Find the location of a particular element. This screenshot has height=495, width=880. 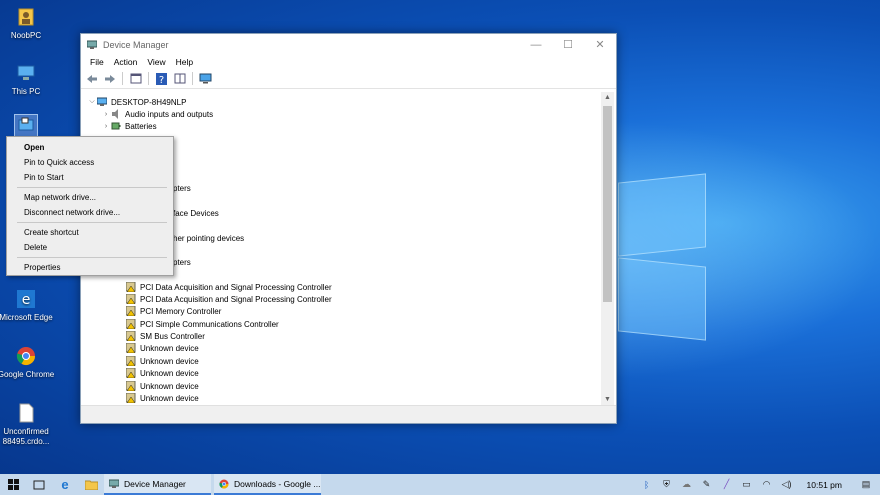

desktop-icon-chrome: Google Chrome is located at coordinates (28, 362).